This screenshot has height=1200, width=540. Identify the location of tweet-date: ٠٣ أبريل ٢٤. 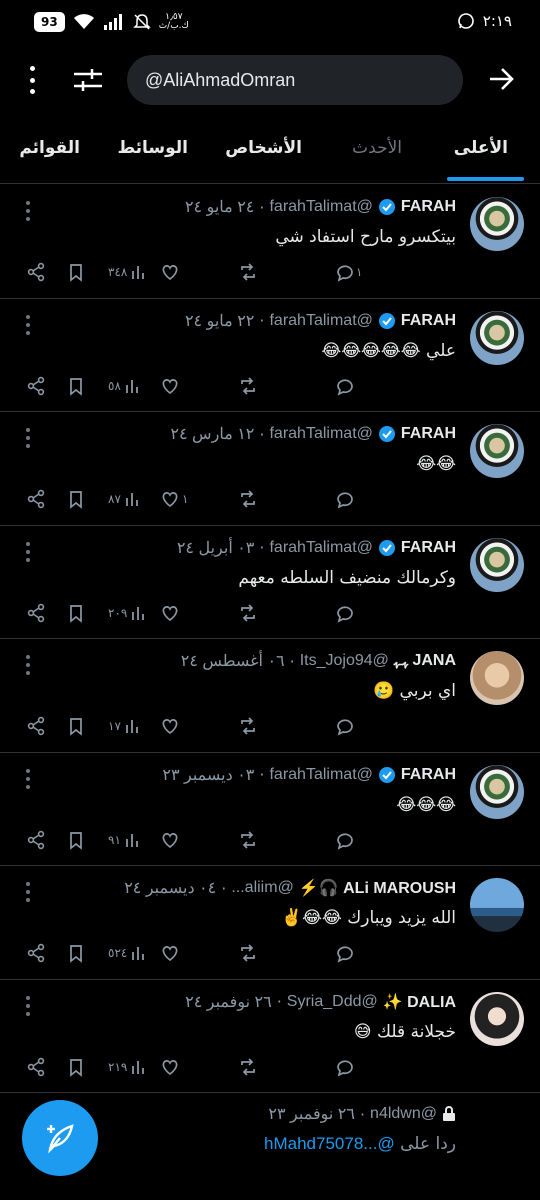
(216, 548).